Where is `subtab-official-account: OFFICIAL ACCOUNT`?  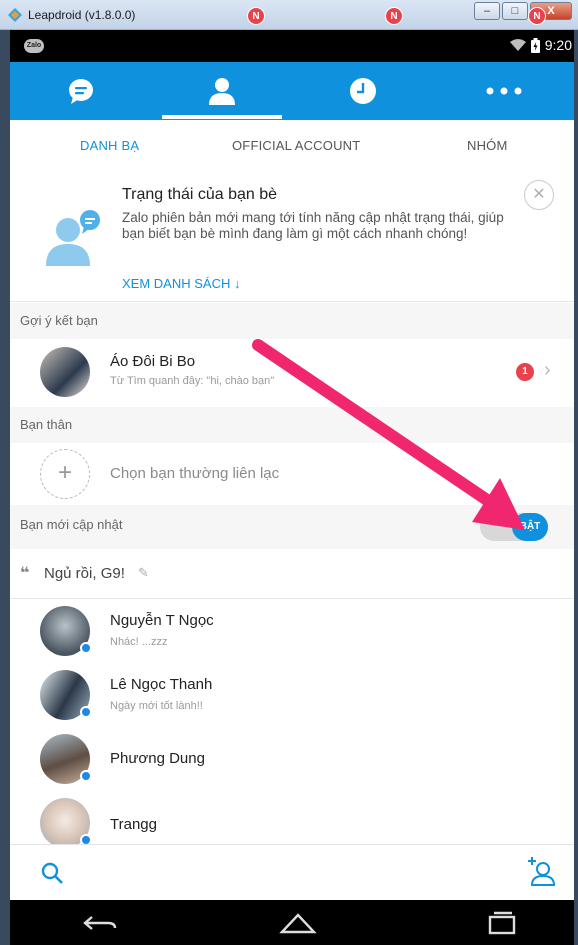 subtab-official-account: OFFICIAL ACCOUNT is located at coordinates (296, 145).